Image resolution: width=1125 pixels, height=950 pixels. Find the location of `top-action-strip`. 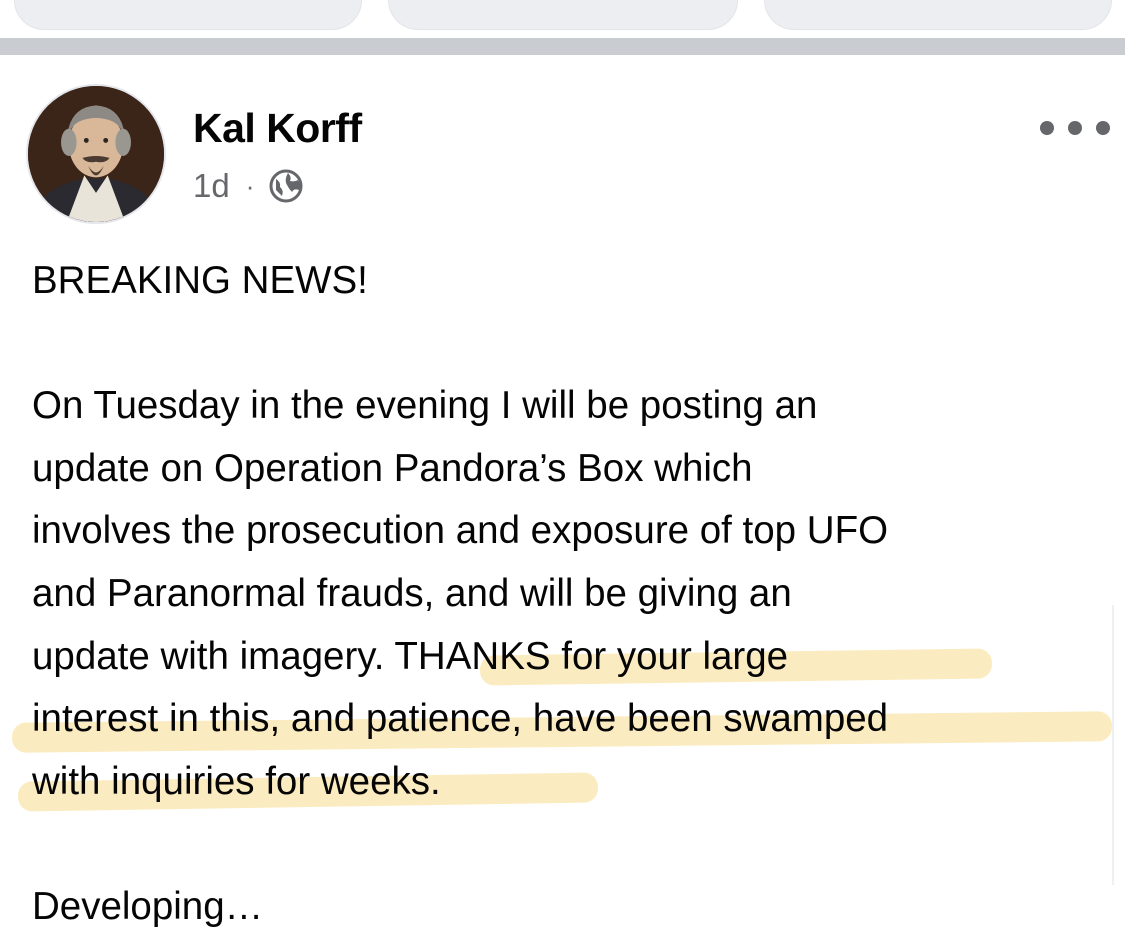

top-action-strip is located at coordinates (562, 19).